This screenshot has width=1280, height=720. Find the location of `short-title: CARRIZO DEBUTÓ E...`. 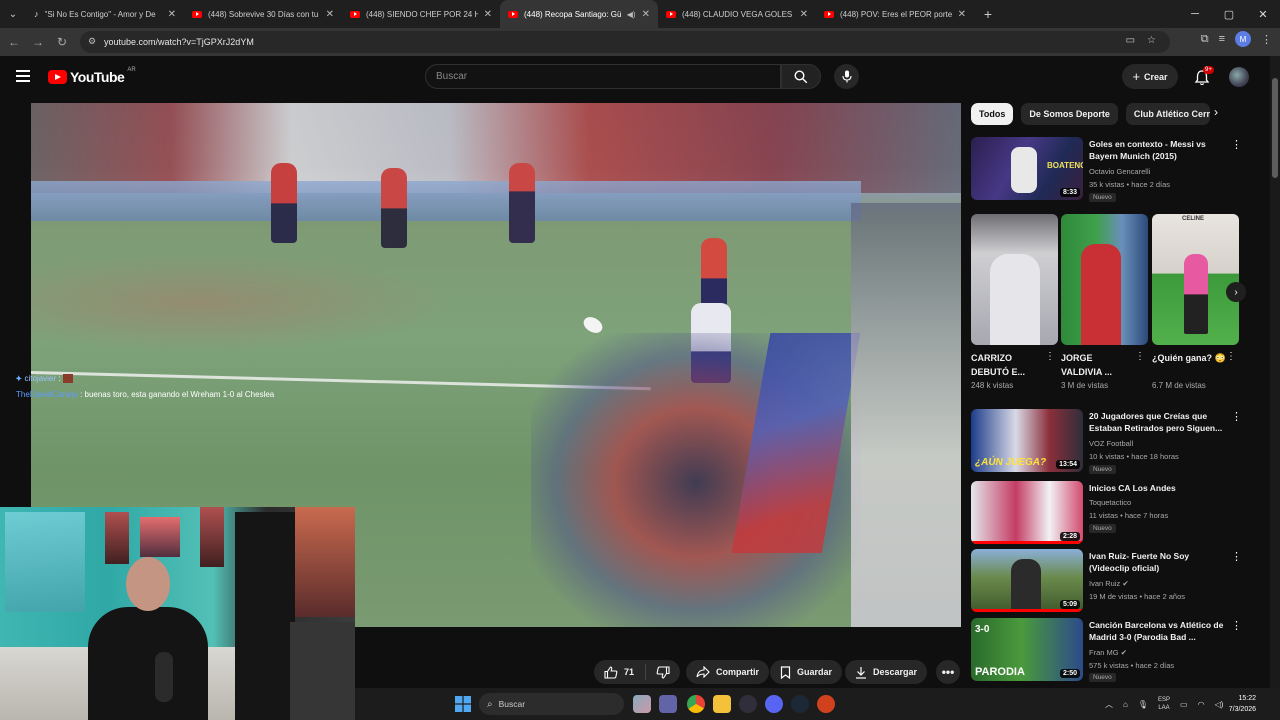

short-title: CARRIZO DEBUTÓ E... is located at coordinates (1008, 365).